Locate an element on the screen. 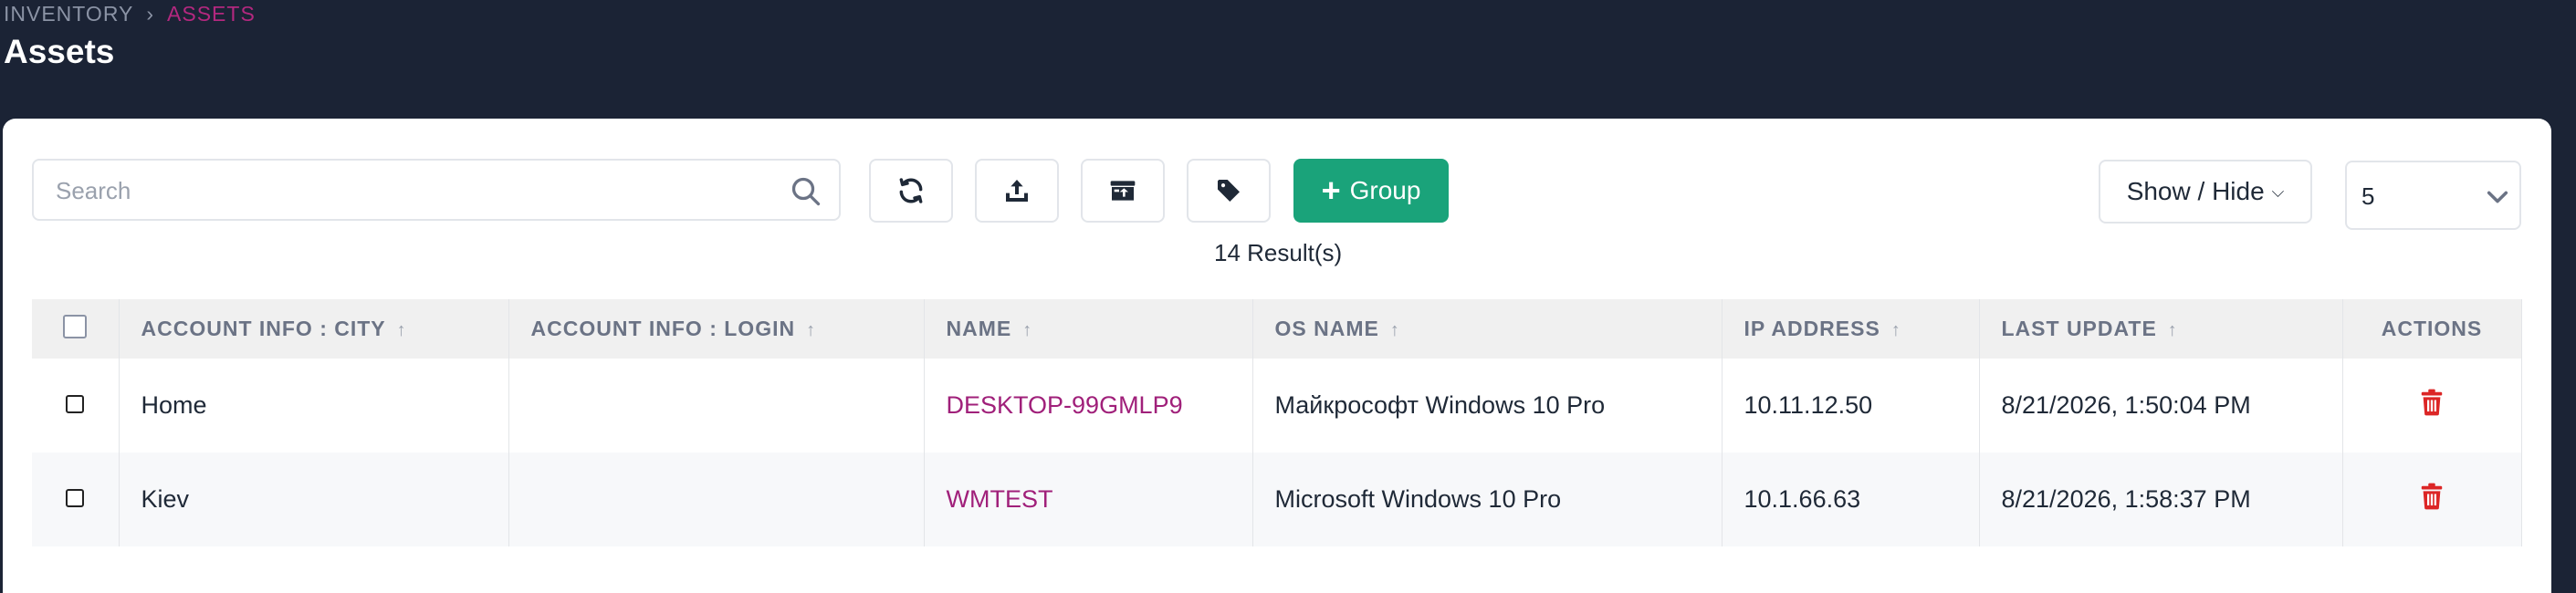 The width and height of the screenshot is (2576, 593). cell-city: Kiev is located at coordinates (314, 499).